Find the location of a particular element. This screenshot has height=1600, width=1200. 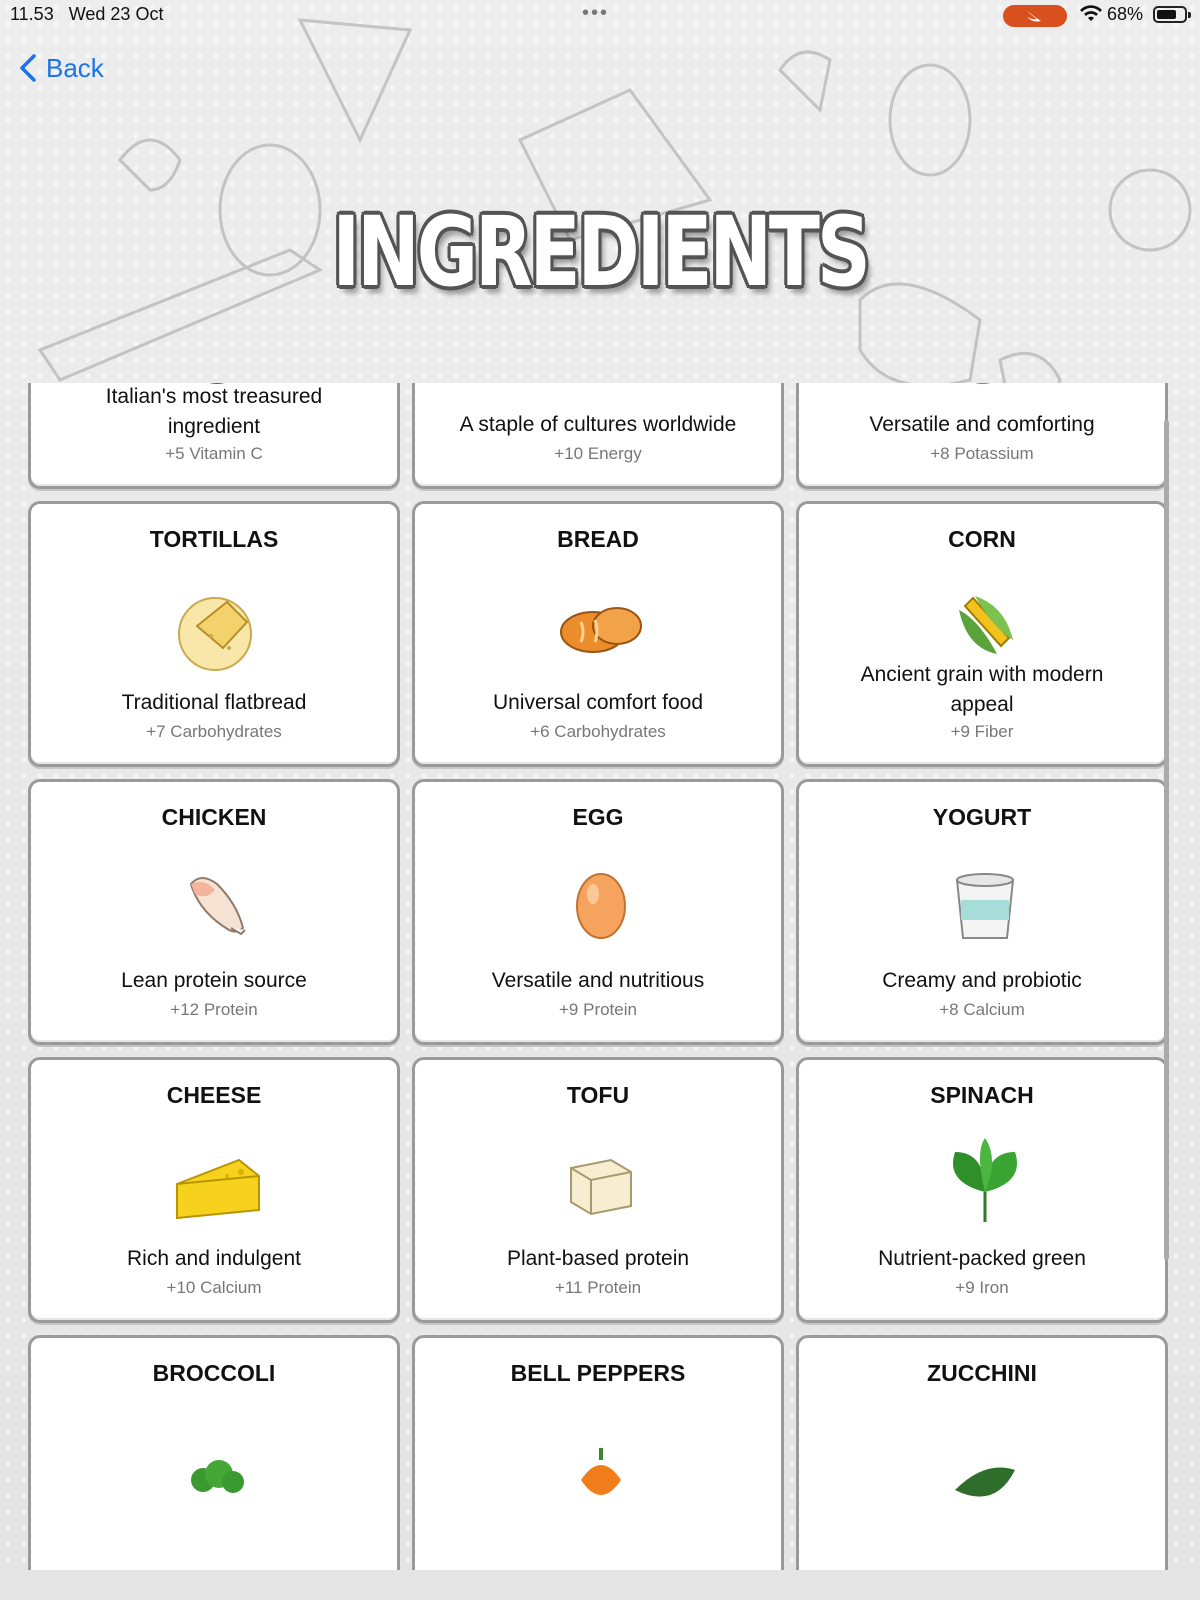

ingredient-card: ZUCCHINI is located at coordinates (982, 1452).